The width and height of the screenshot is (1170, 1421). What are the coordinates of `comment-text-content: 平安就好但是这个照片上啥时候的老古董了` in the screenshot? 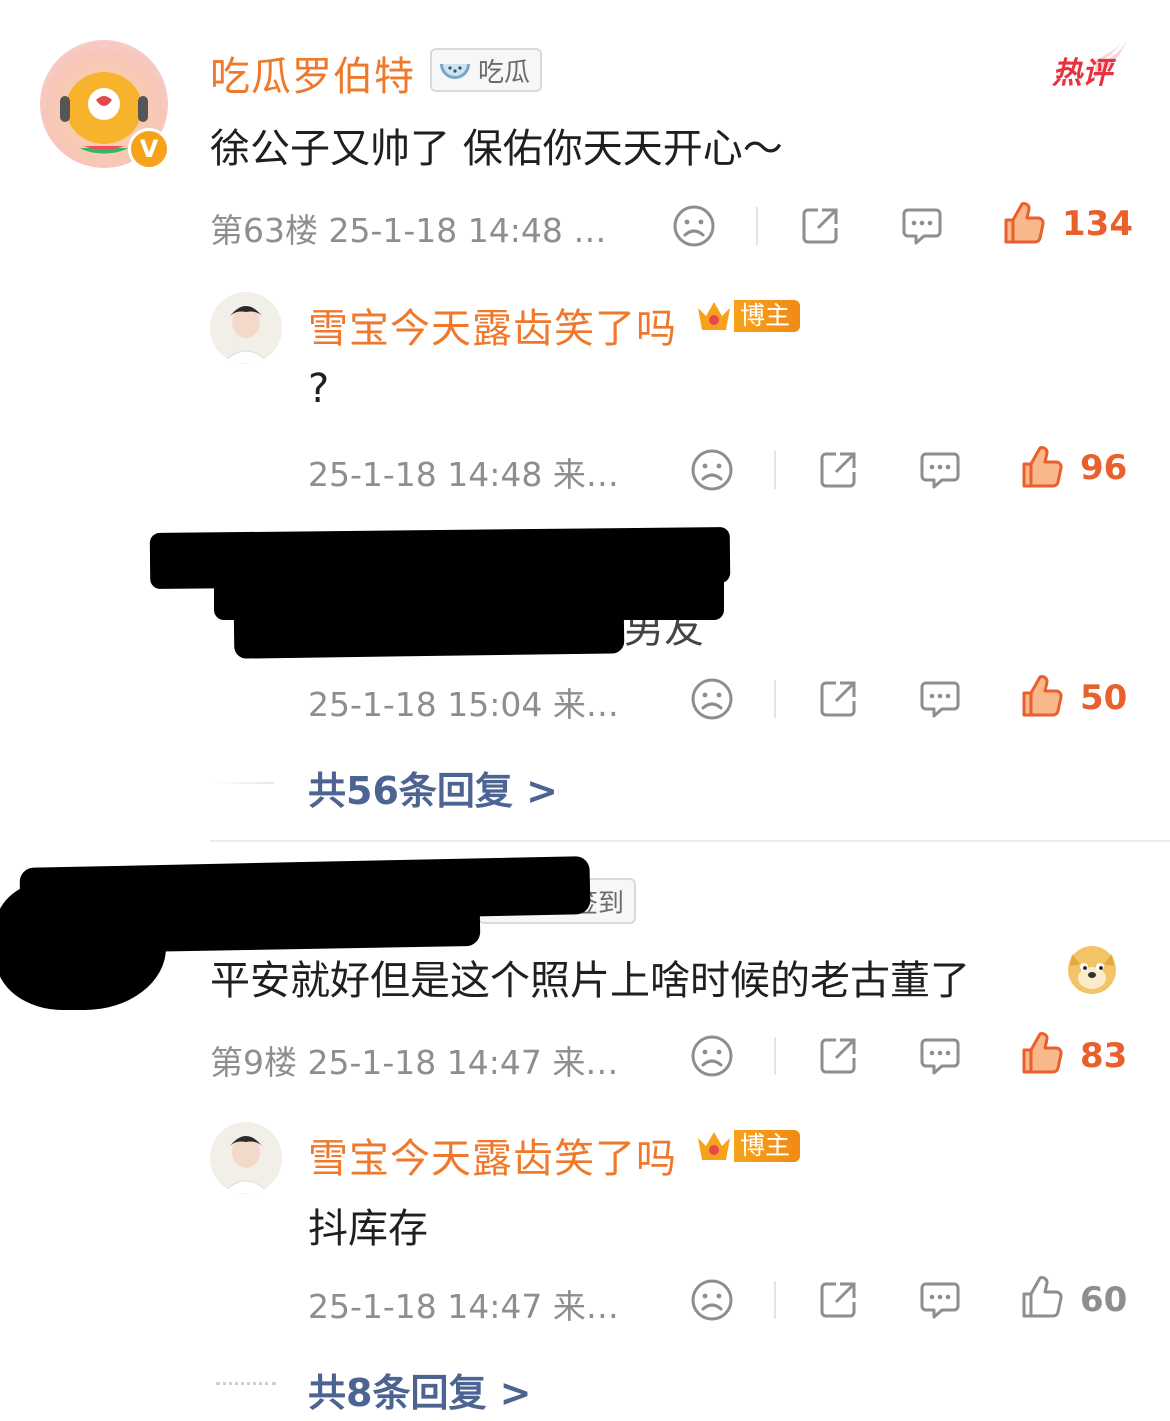 It's located at (590, 981).